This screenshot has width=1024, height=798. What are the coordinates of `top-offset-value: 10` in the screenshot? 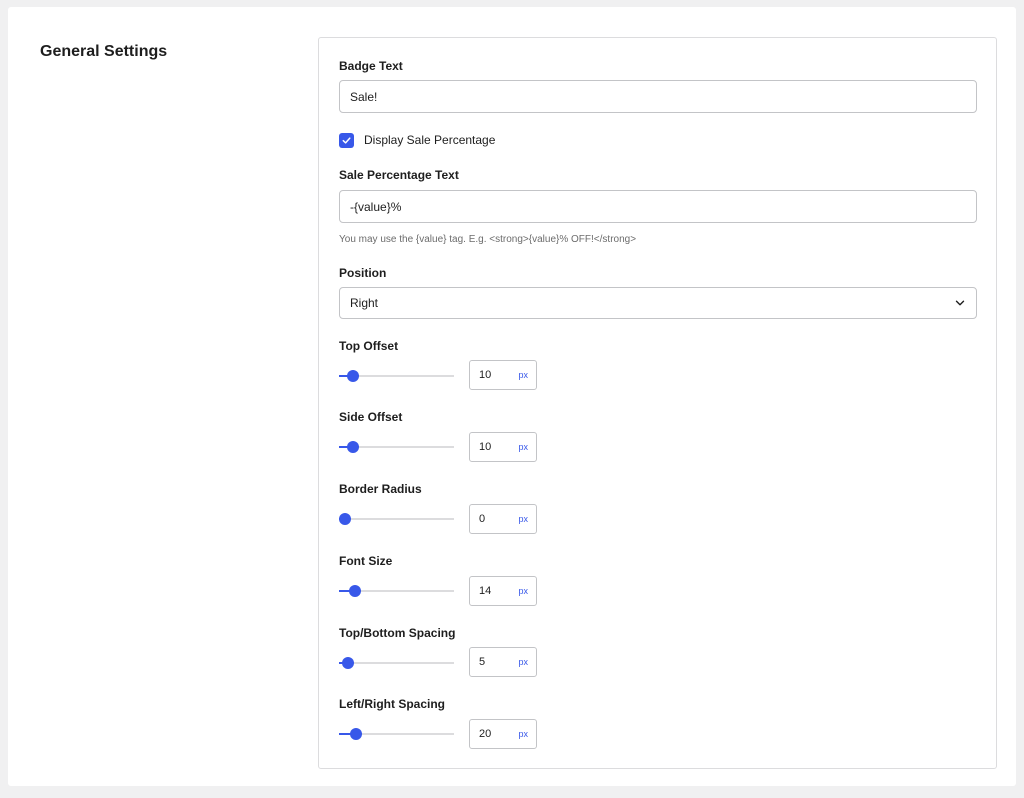 It's located at (485, 375).